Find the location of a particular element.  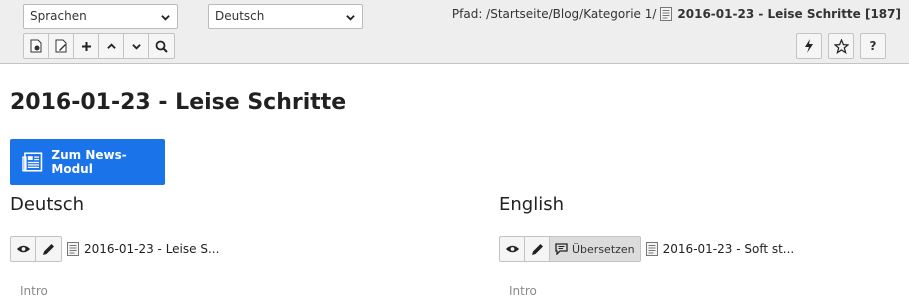

page-edit-icon is located at coordinates (60, 46).